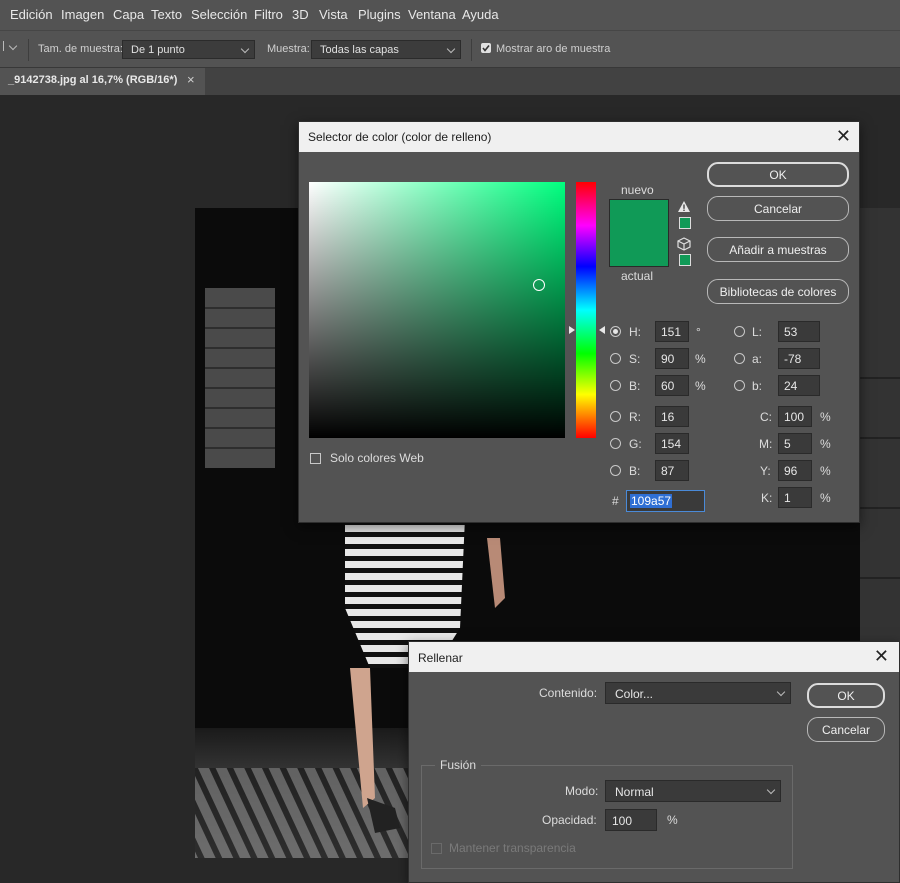 The height and width of the screenshot is (883, 900). What do you see at coordinates (615, 358) in the screenshot?
I see `radio-s` at bounding box center [615, 358].